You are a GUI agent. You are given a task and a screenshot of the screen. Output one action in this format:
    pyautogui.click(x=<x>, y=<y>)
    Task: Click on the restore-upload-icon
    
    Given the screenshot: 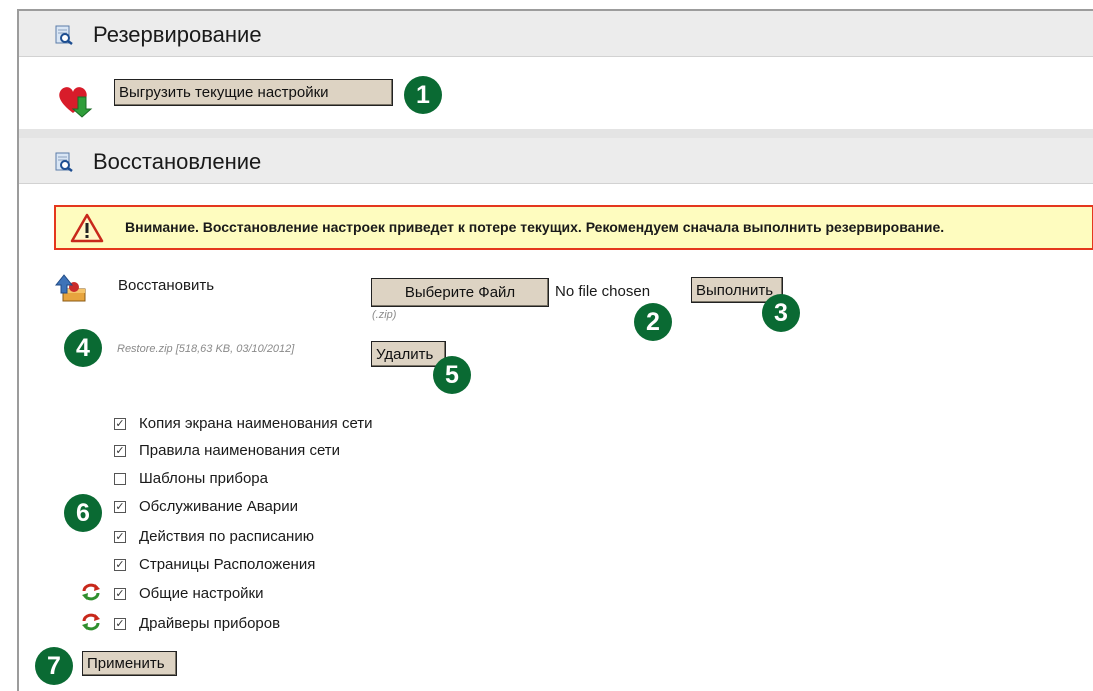 What is the action you would take?
    pyautogui.click(x=70, y=288)
    